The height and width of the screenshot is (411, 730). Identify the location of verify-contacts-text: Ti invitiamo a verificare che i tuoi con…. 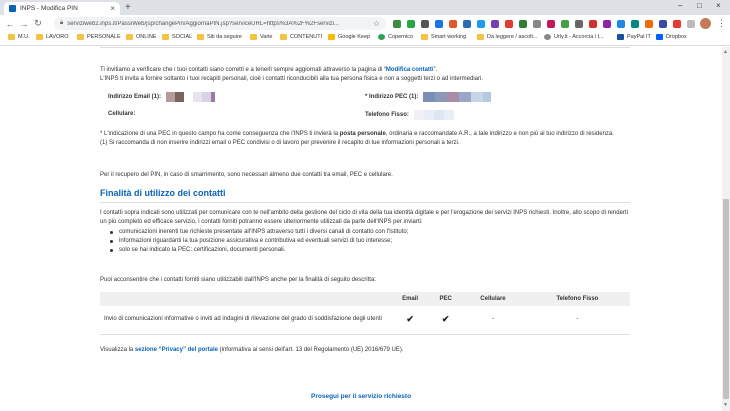
(292, 74).